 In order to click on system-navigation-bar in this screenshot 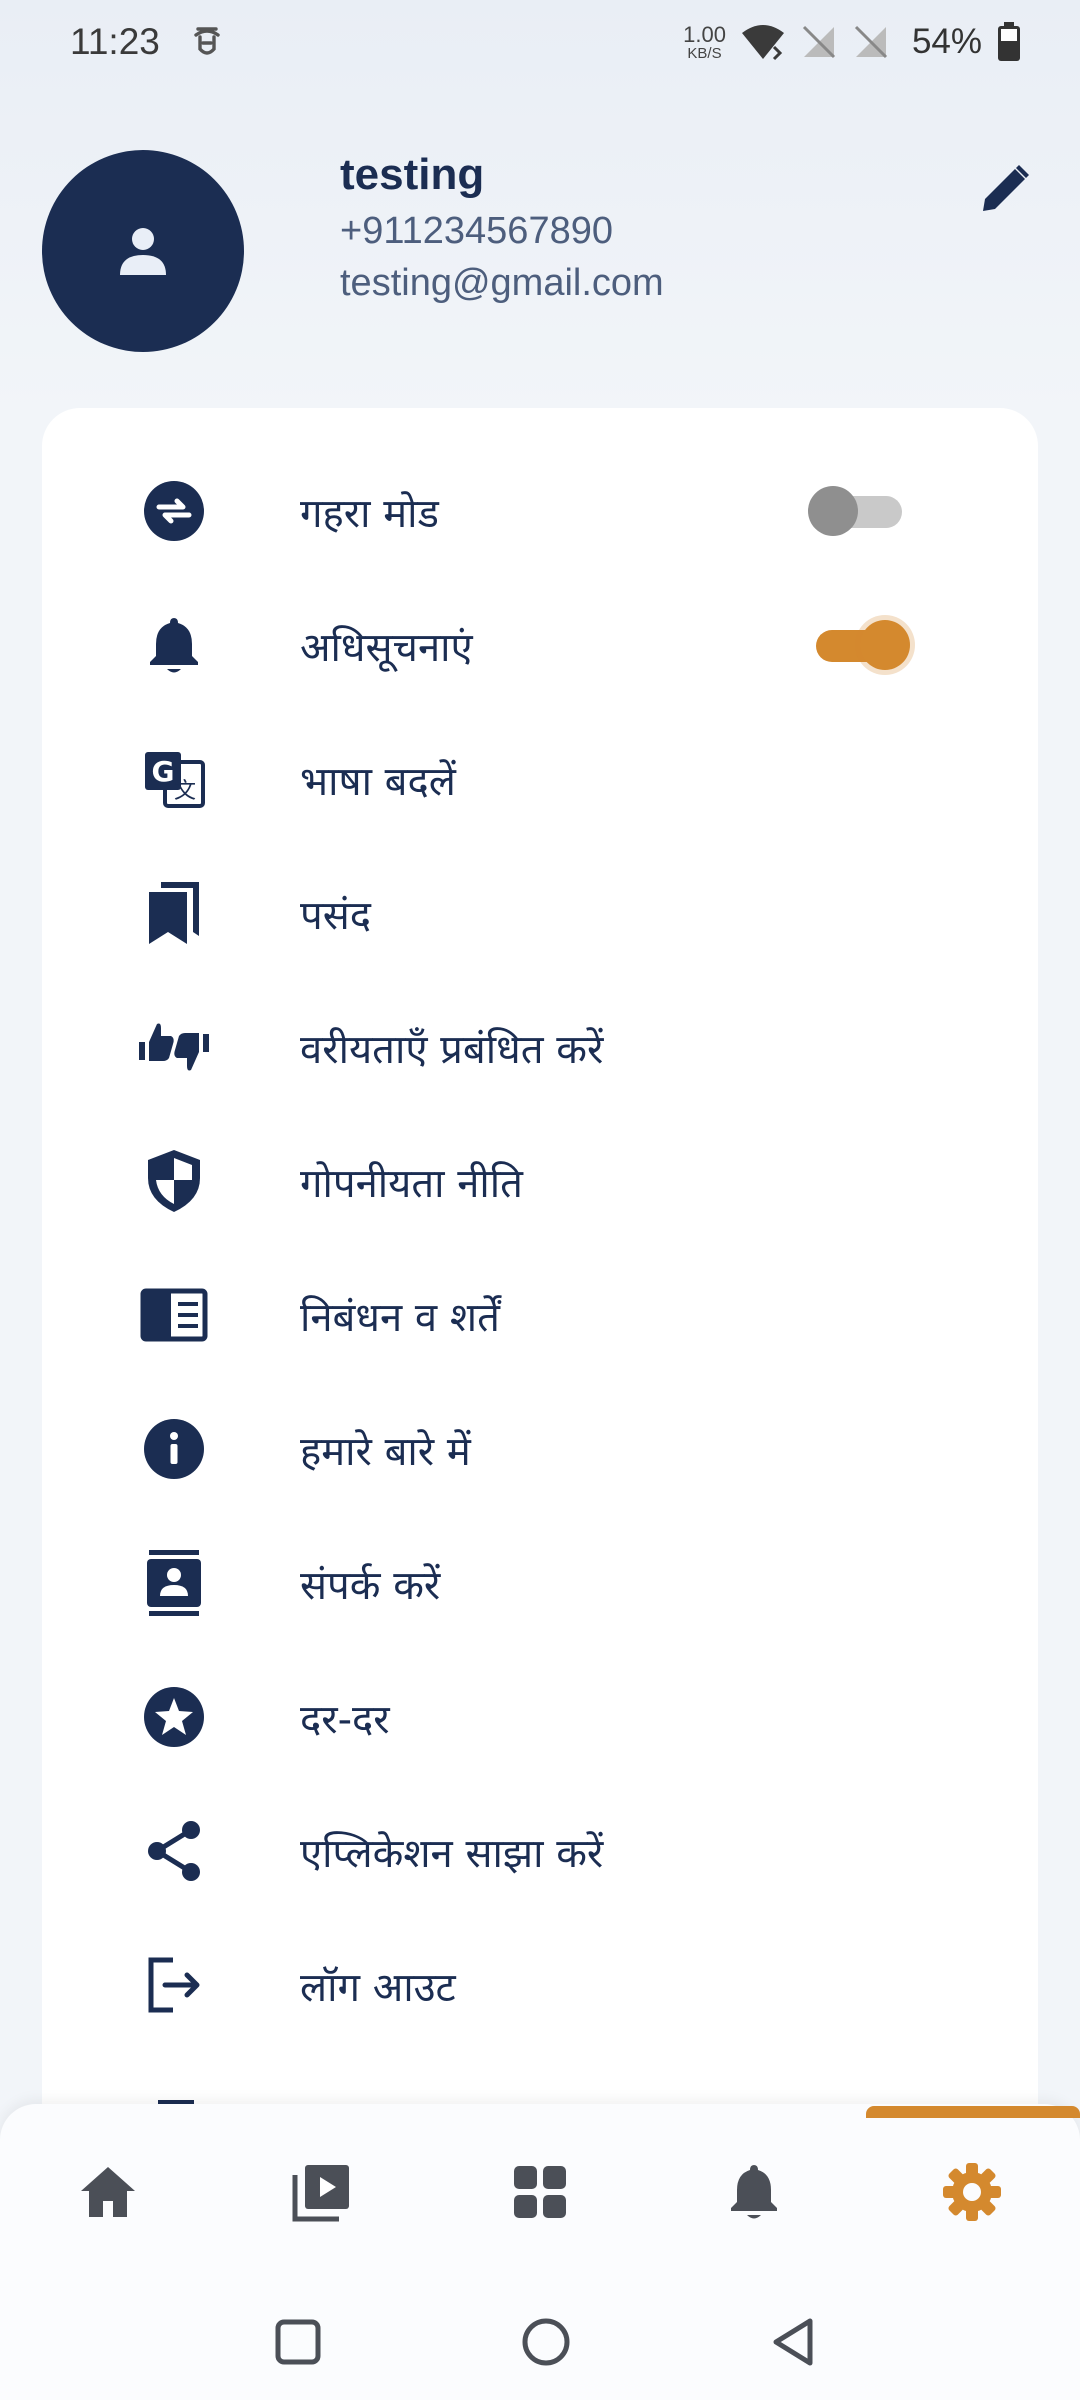, I will do `click(540, 2345)`.